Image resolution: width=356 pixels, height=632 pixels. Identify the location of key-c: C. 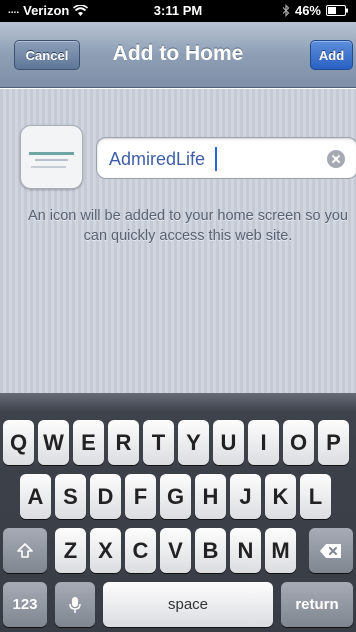
(140, 550).